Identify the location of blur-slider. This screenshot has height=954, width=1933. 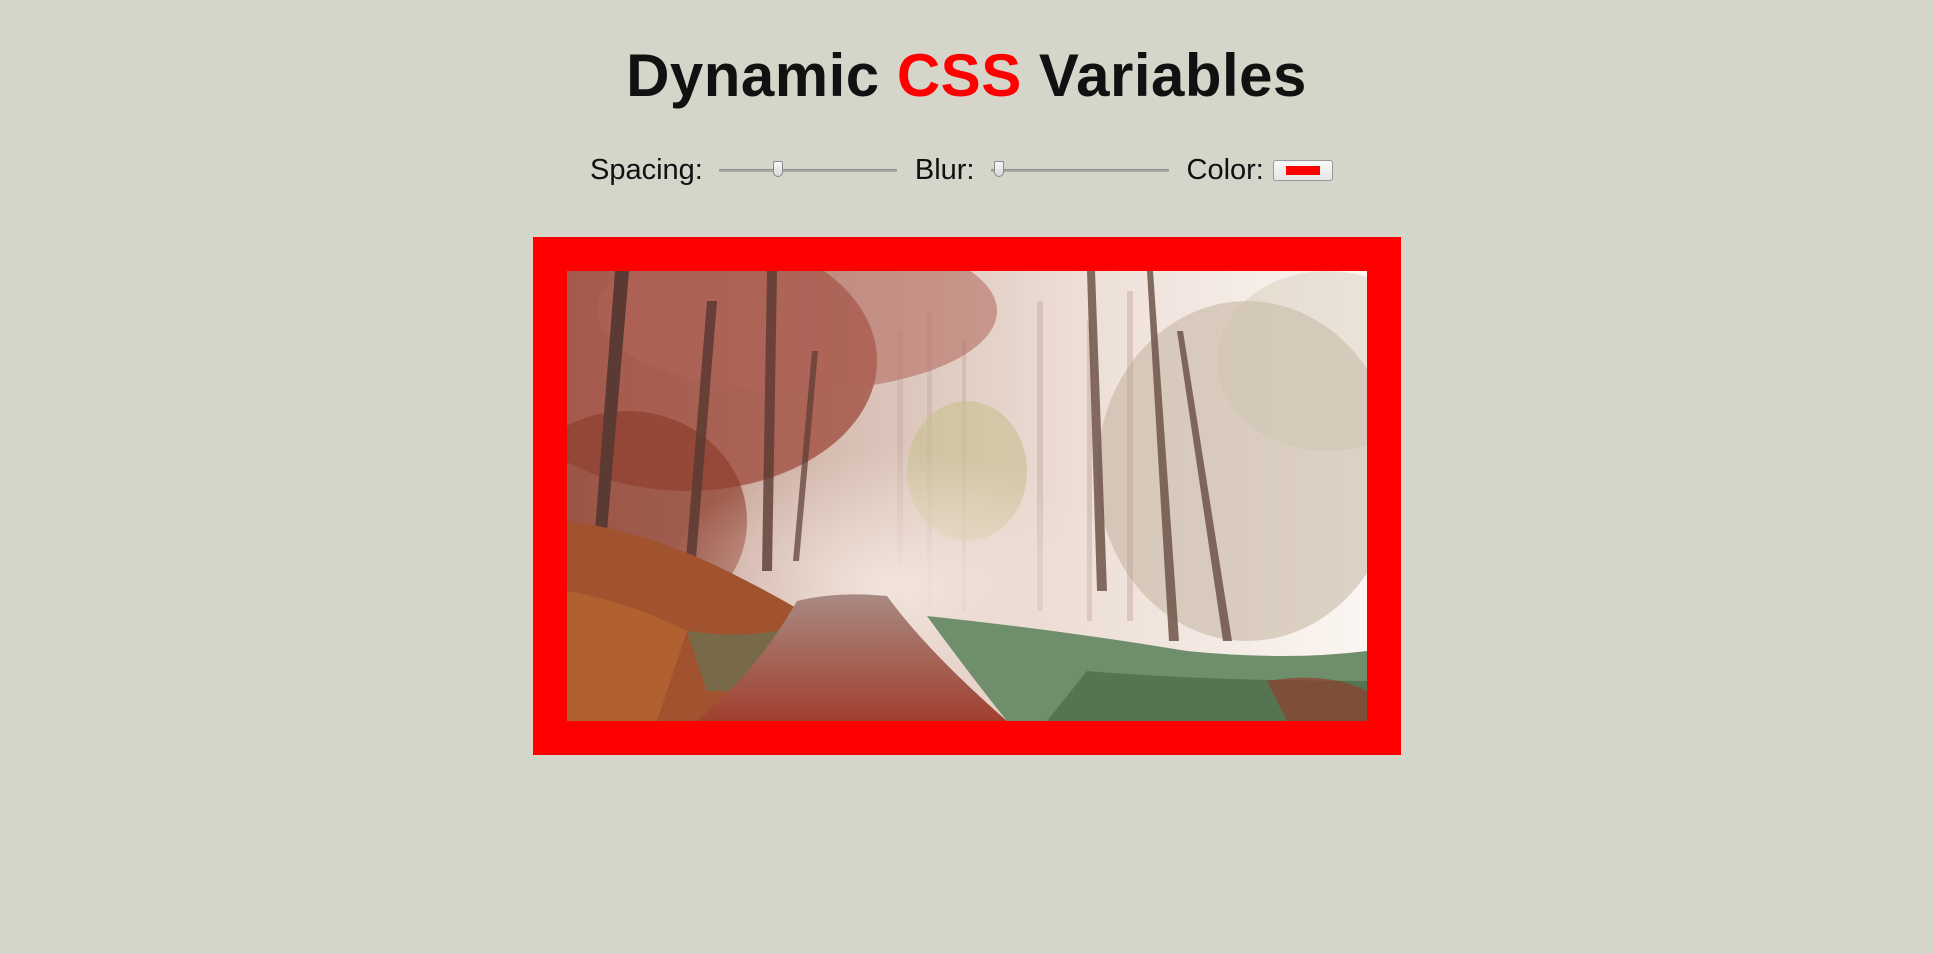
(1079, 170).